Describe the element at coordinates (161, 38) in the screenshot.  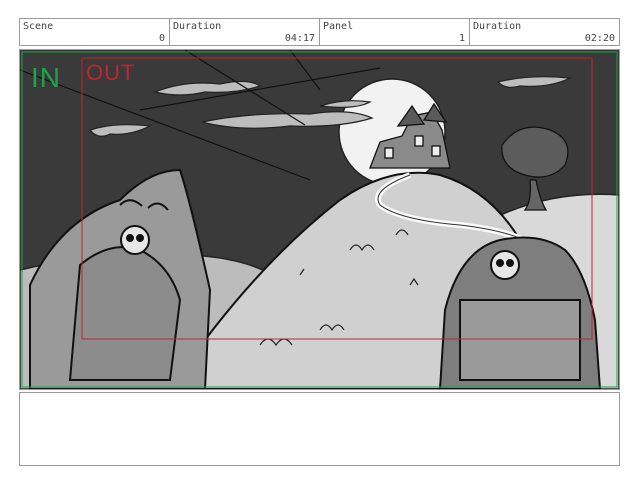
I see `scene-number: 0` at that location.